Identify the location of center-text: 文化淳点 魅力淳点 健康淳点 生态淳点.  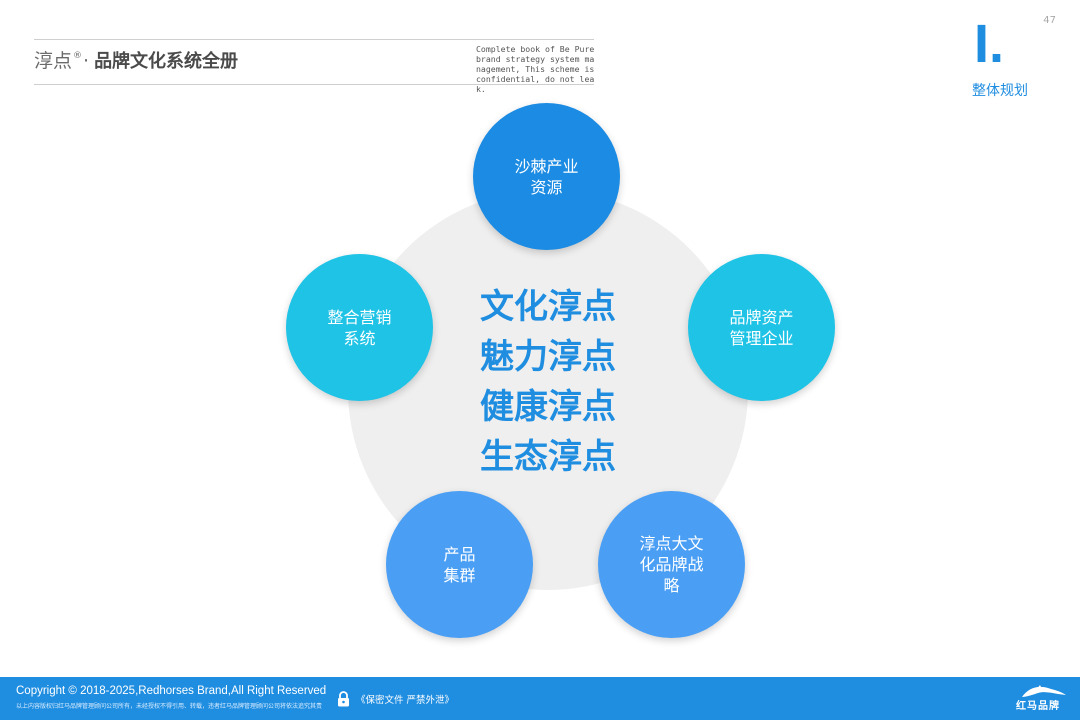
(548, 382).